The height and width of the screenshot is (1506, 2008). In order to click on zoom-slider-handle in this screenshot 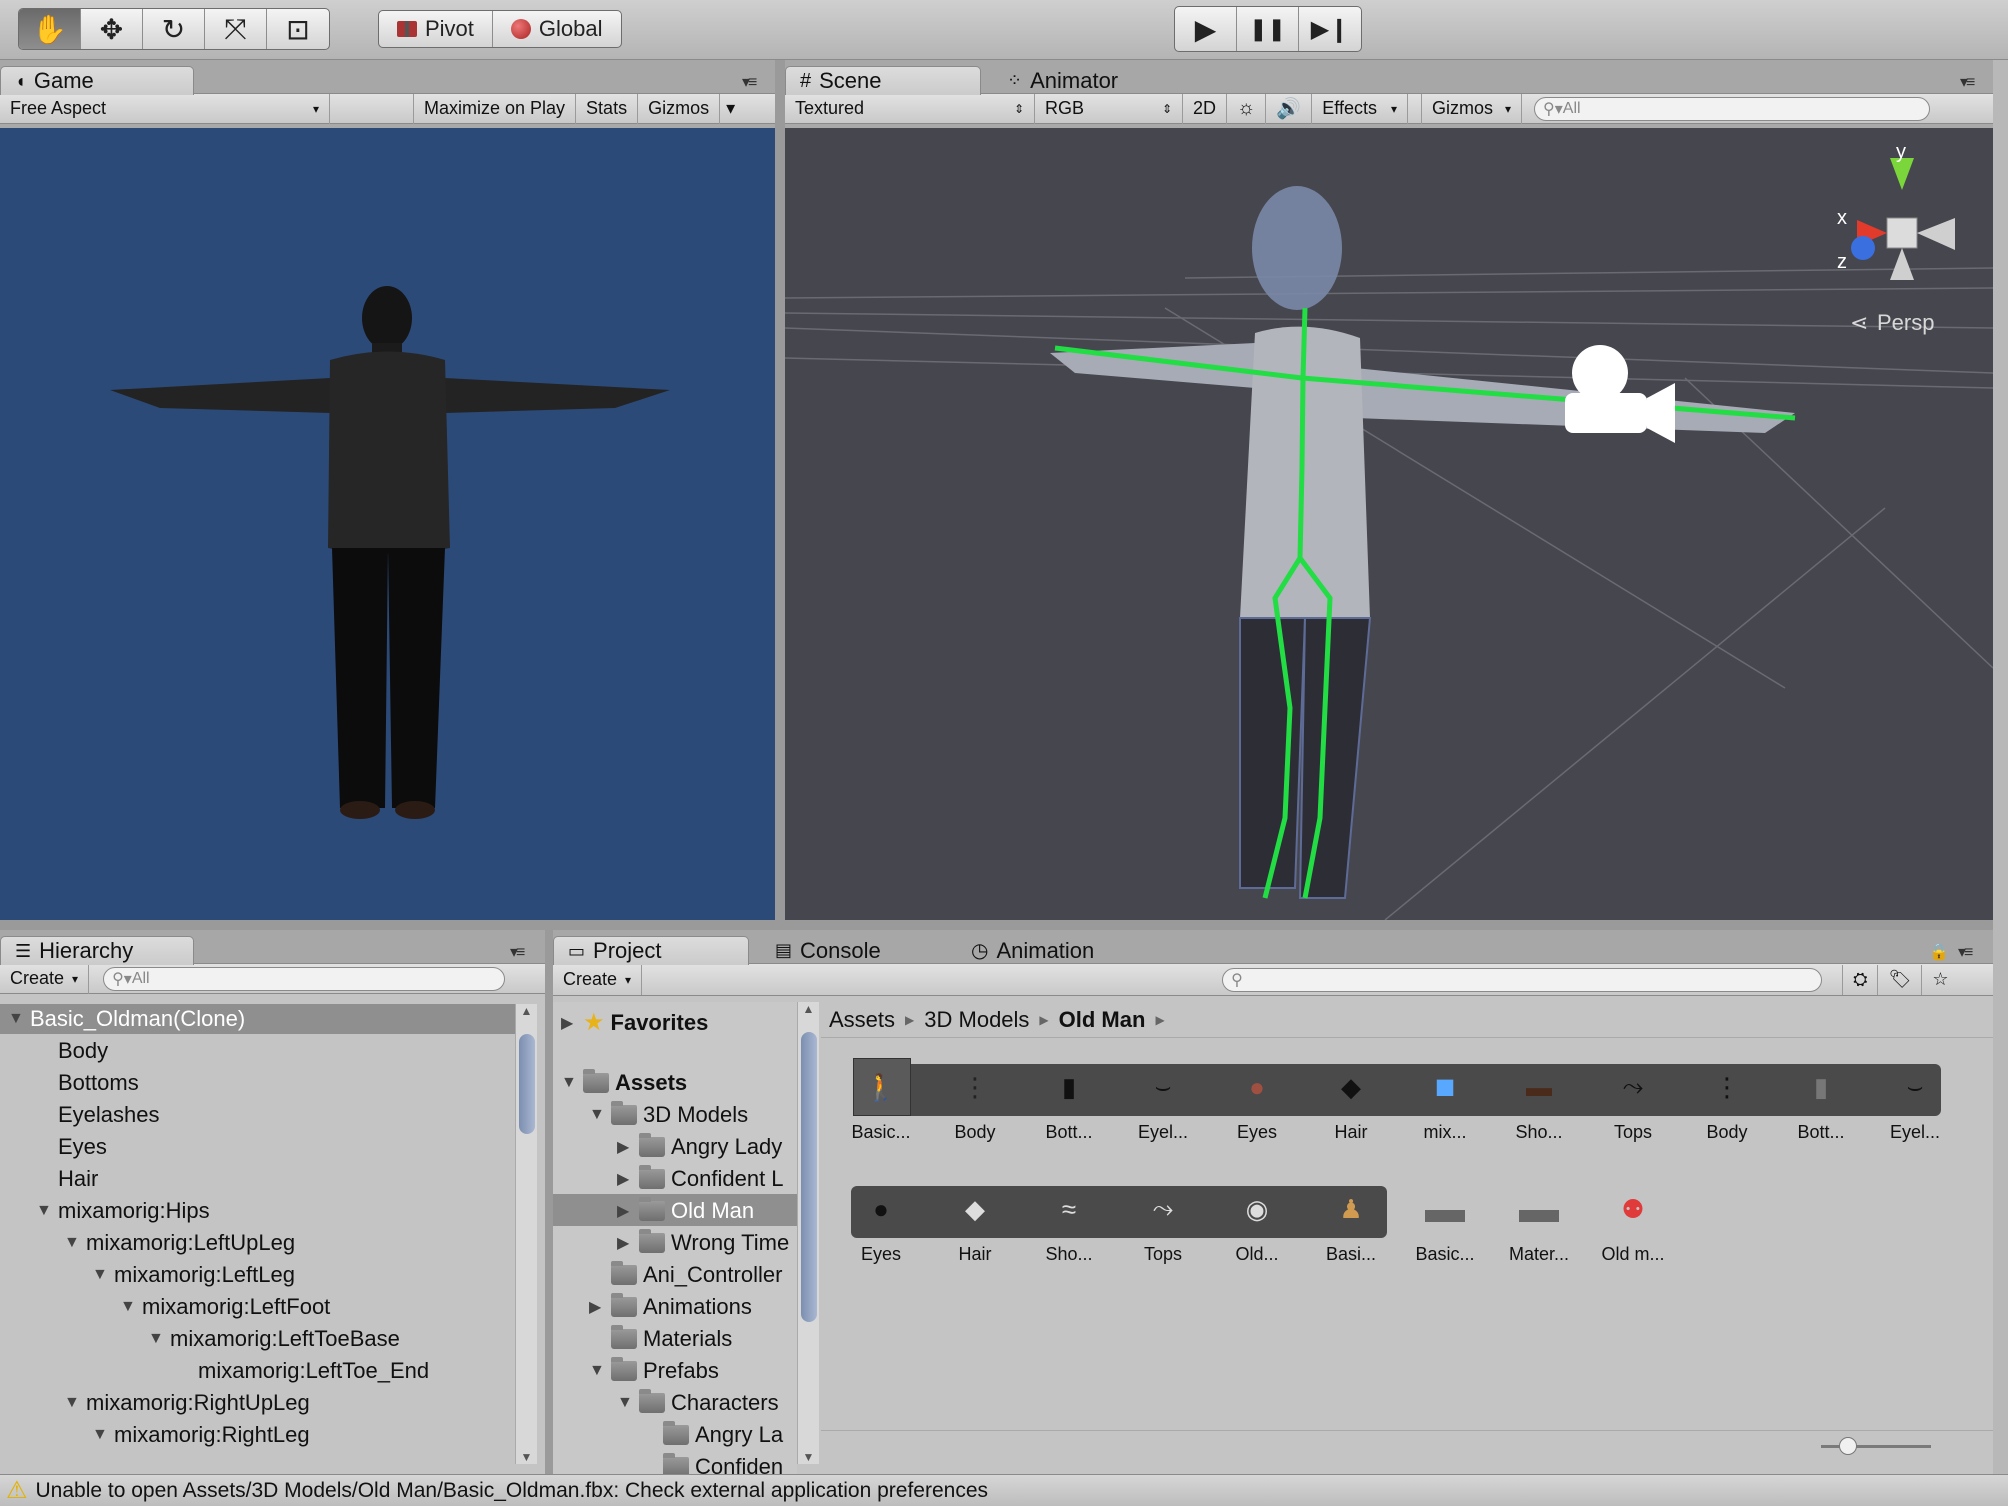, I will do `click(1848, 1446)`.